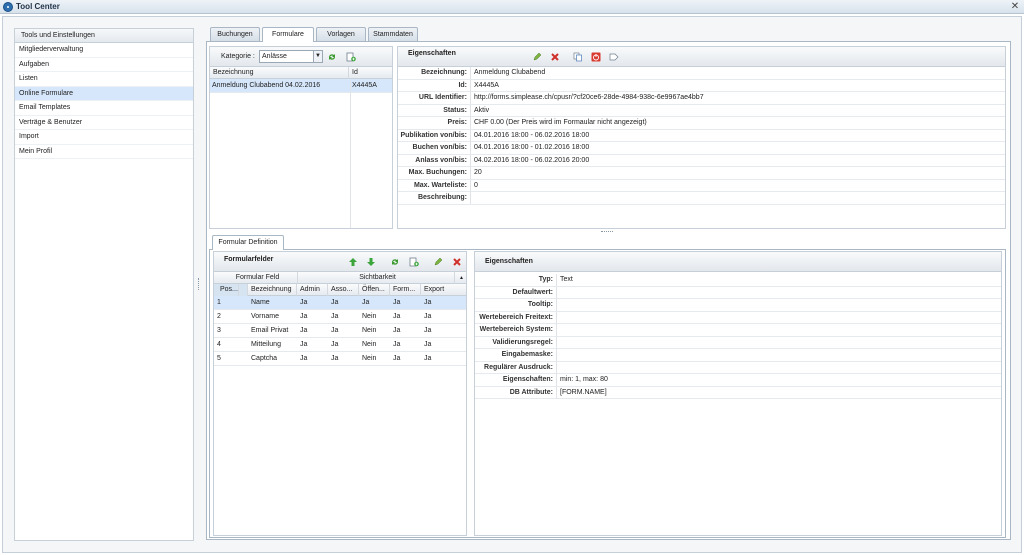  I want to click on prop-row: Bezeichnung: Anmeldung Clubabend, so click(701, 73).